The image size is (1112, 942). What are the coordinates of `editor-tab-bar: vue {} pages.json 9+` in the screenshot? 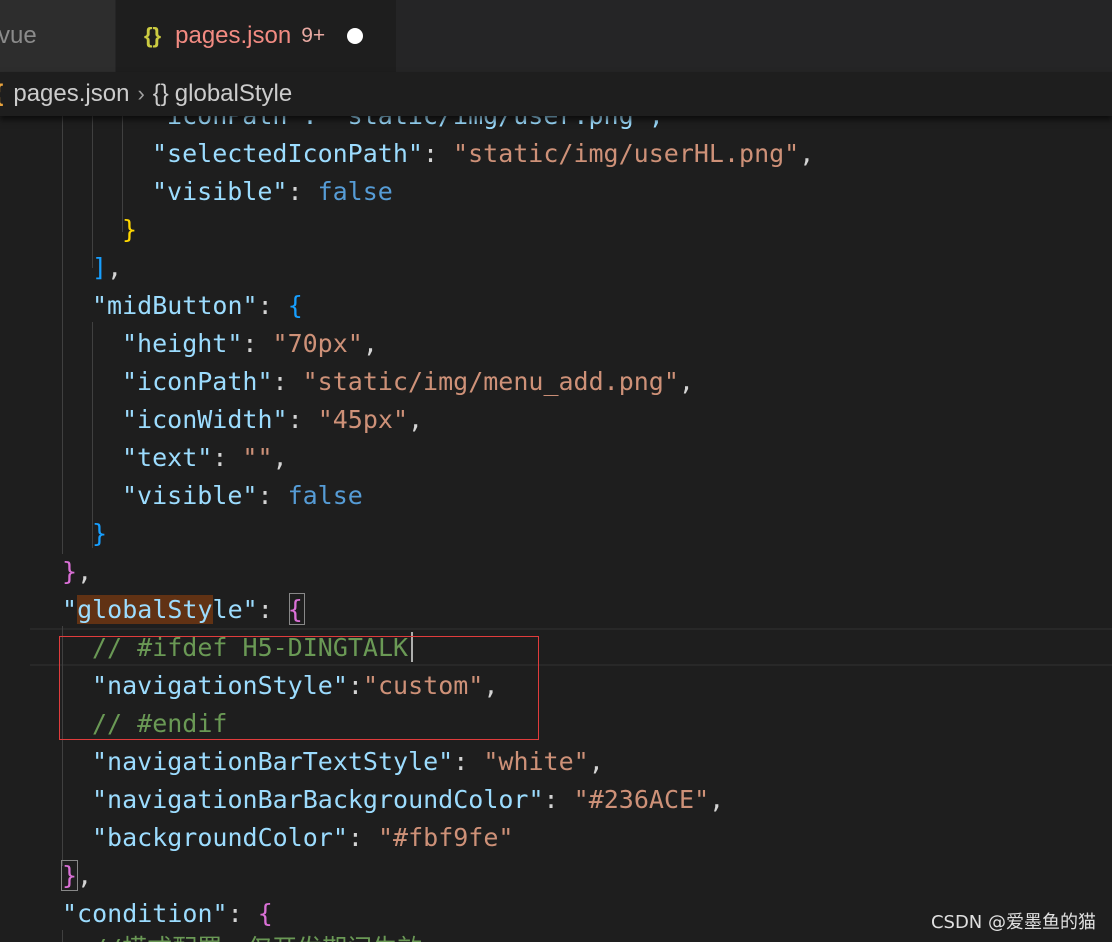 It's located at (556, 36).